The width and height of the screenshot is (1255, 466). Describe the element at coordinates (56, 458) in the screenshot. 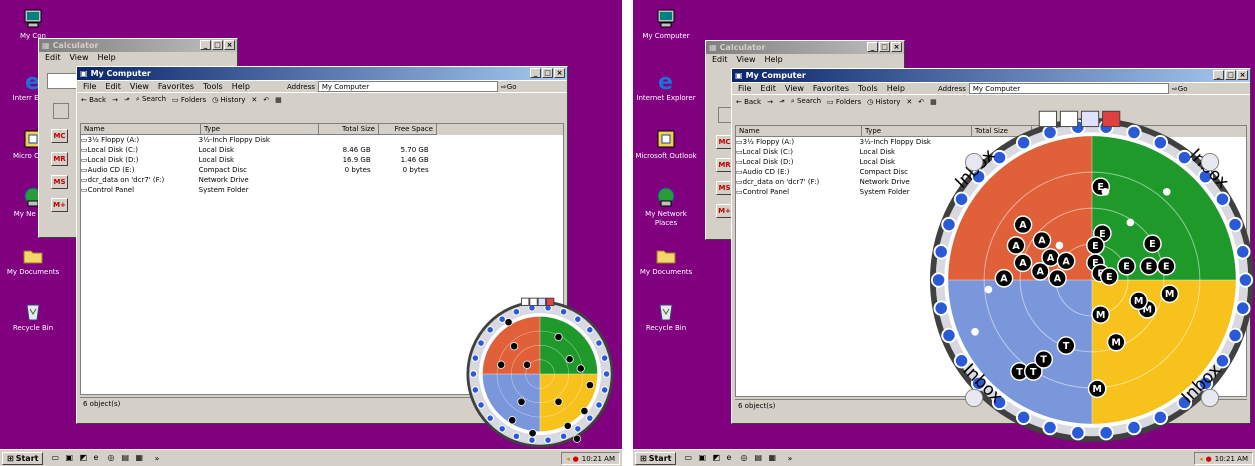

I see `quicklaunch-desktop-icon: ▭` at that location.